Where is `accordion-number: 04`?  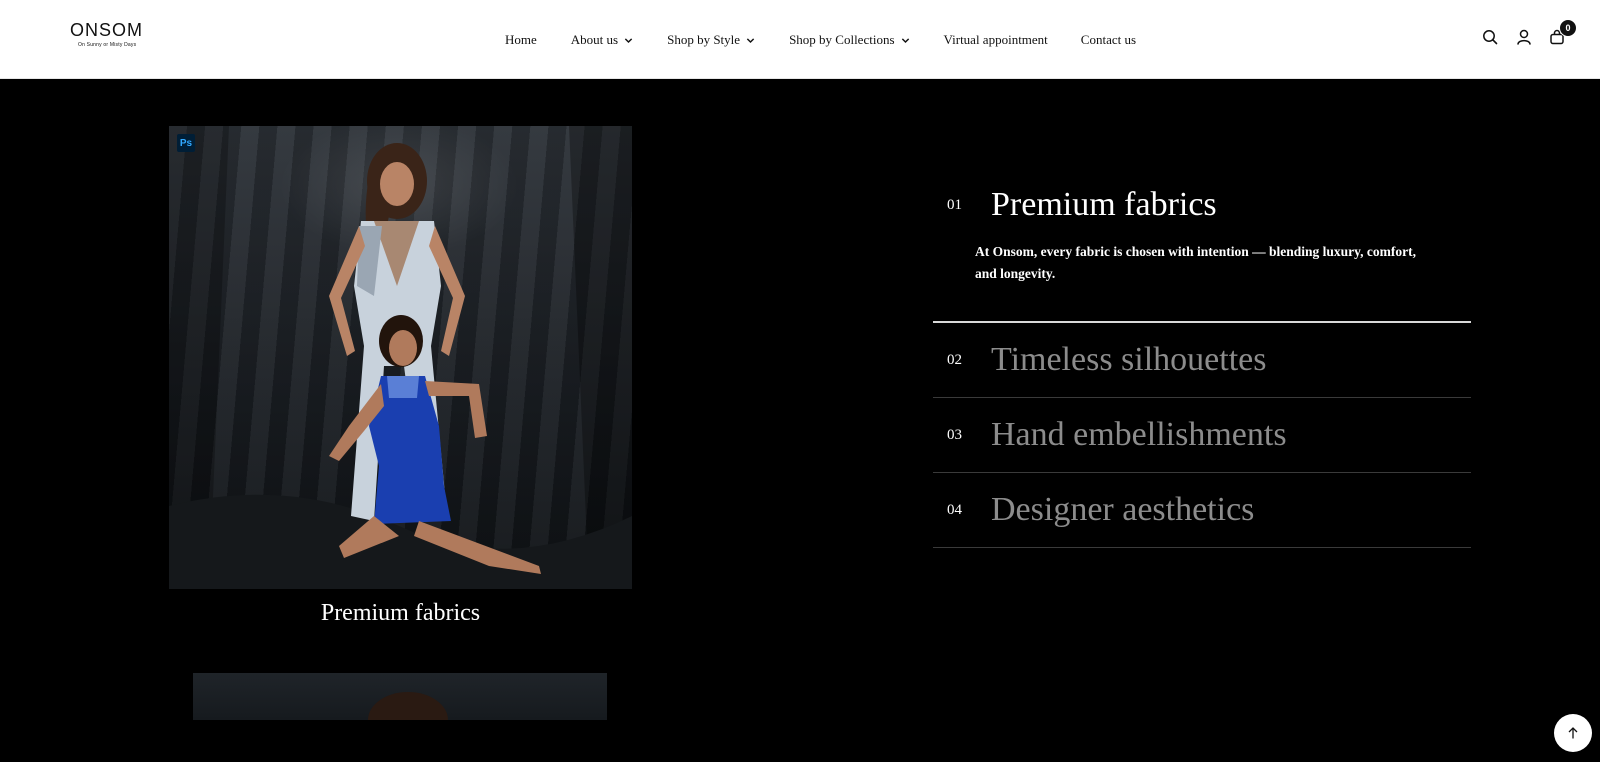 accordion-number: 04 is located at coordinates (954, 509).